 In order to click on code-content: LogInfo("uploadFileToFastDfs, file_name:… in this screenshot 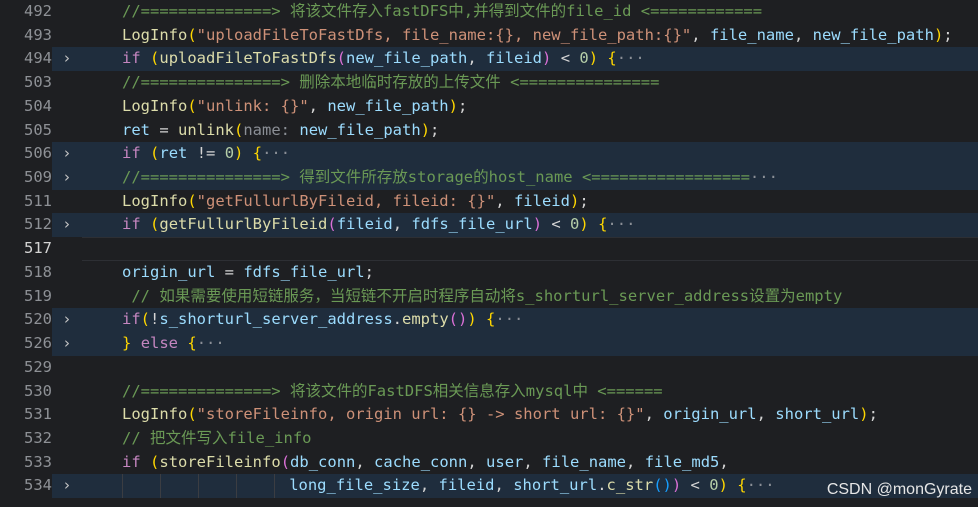, I will do `click(530, 36)`.